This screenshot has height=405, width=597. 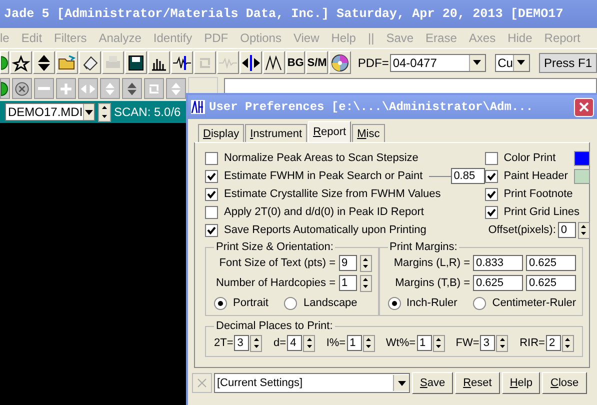 What do you see at coordinates (433, 383) in the screenshot?
I see `dialog-button: Save` at bounding box center [433, 383].